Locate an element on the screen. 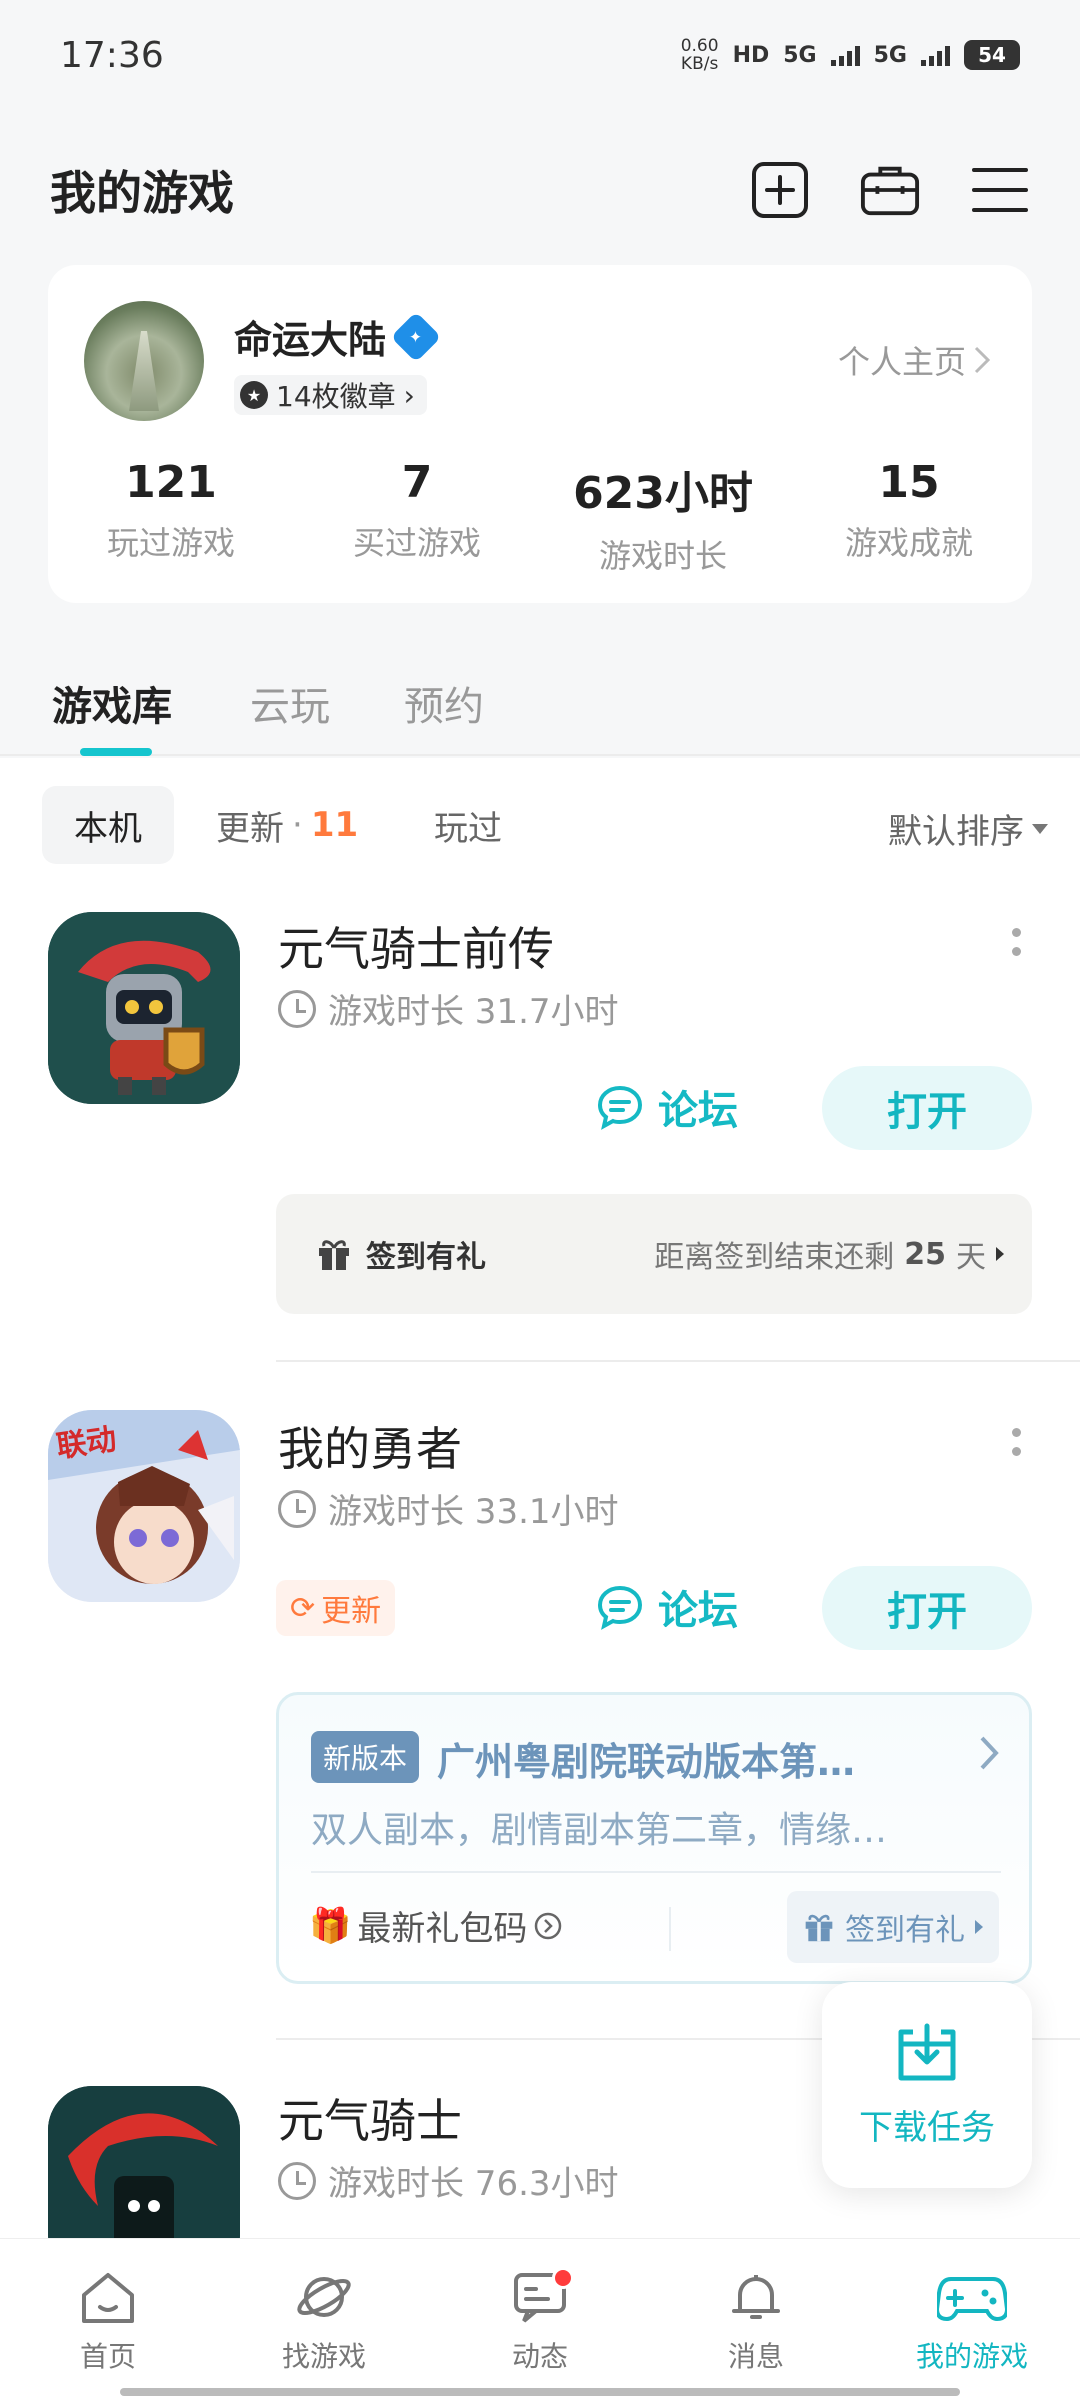 The width and height of the screenshot is (1080, 2400). nav-my-games: 我的游戏 is located at coordinates (972, 2319).